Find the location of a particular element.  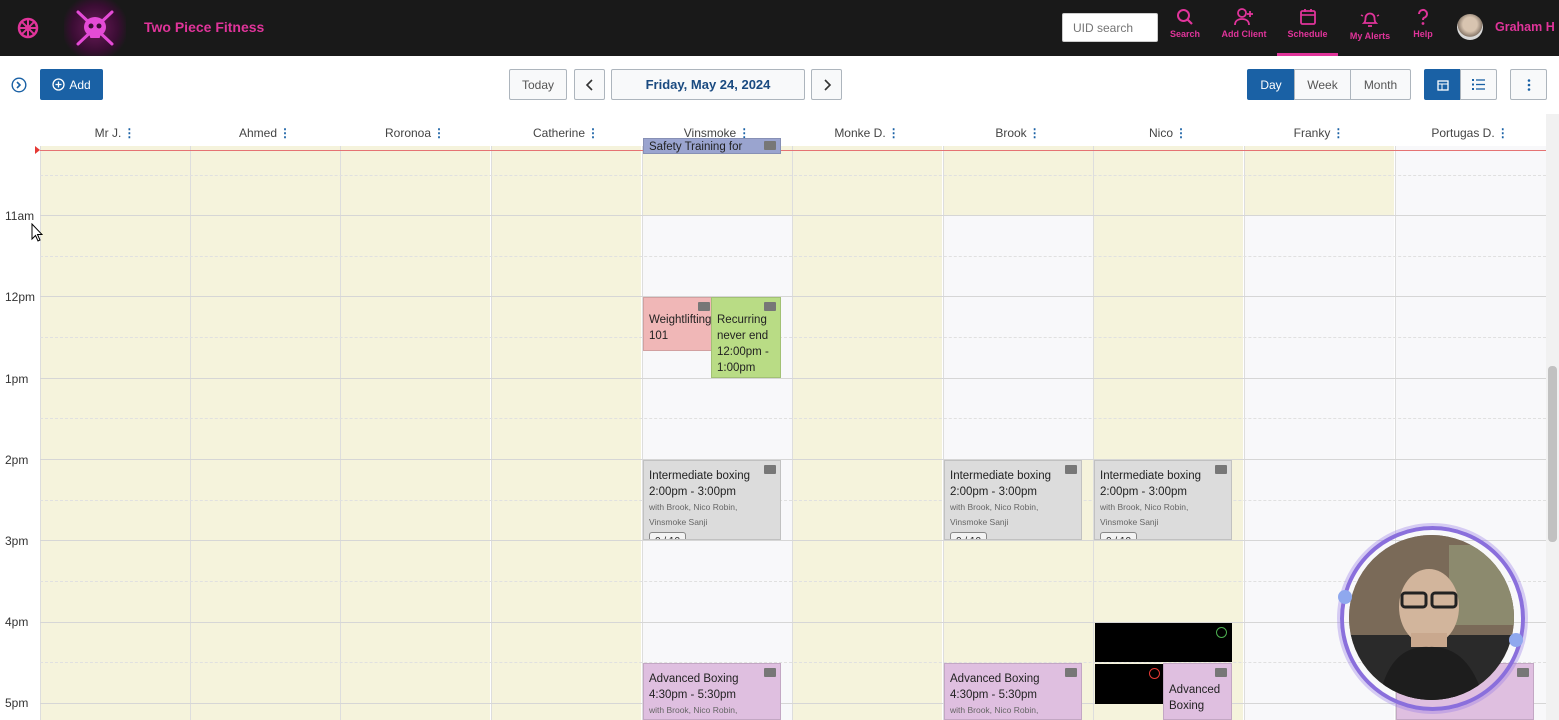

column-header-nico: Nico ⋮ is located at coordinates (1168, 133).